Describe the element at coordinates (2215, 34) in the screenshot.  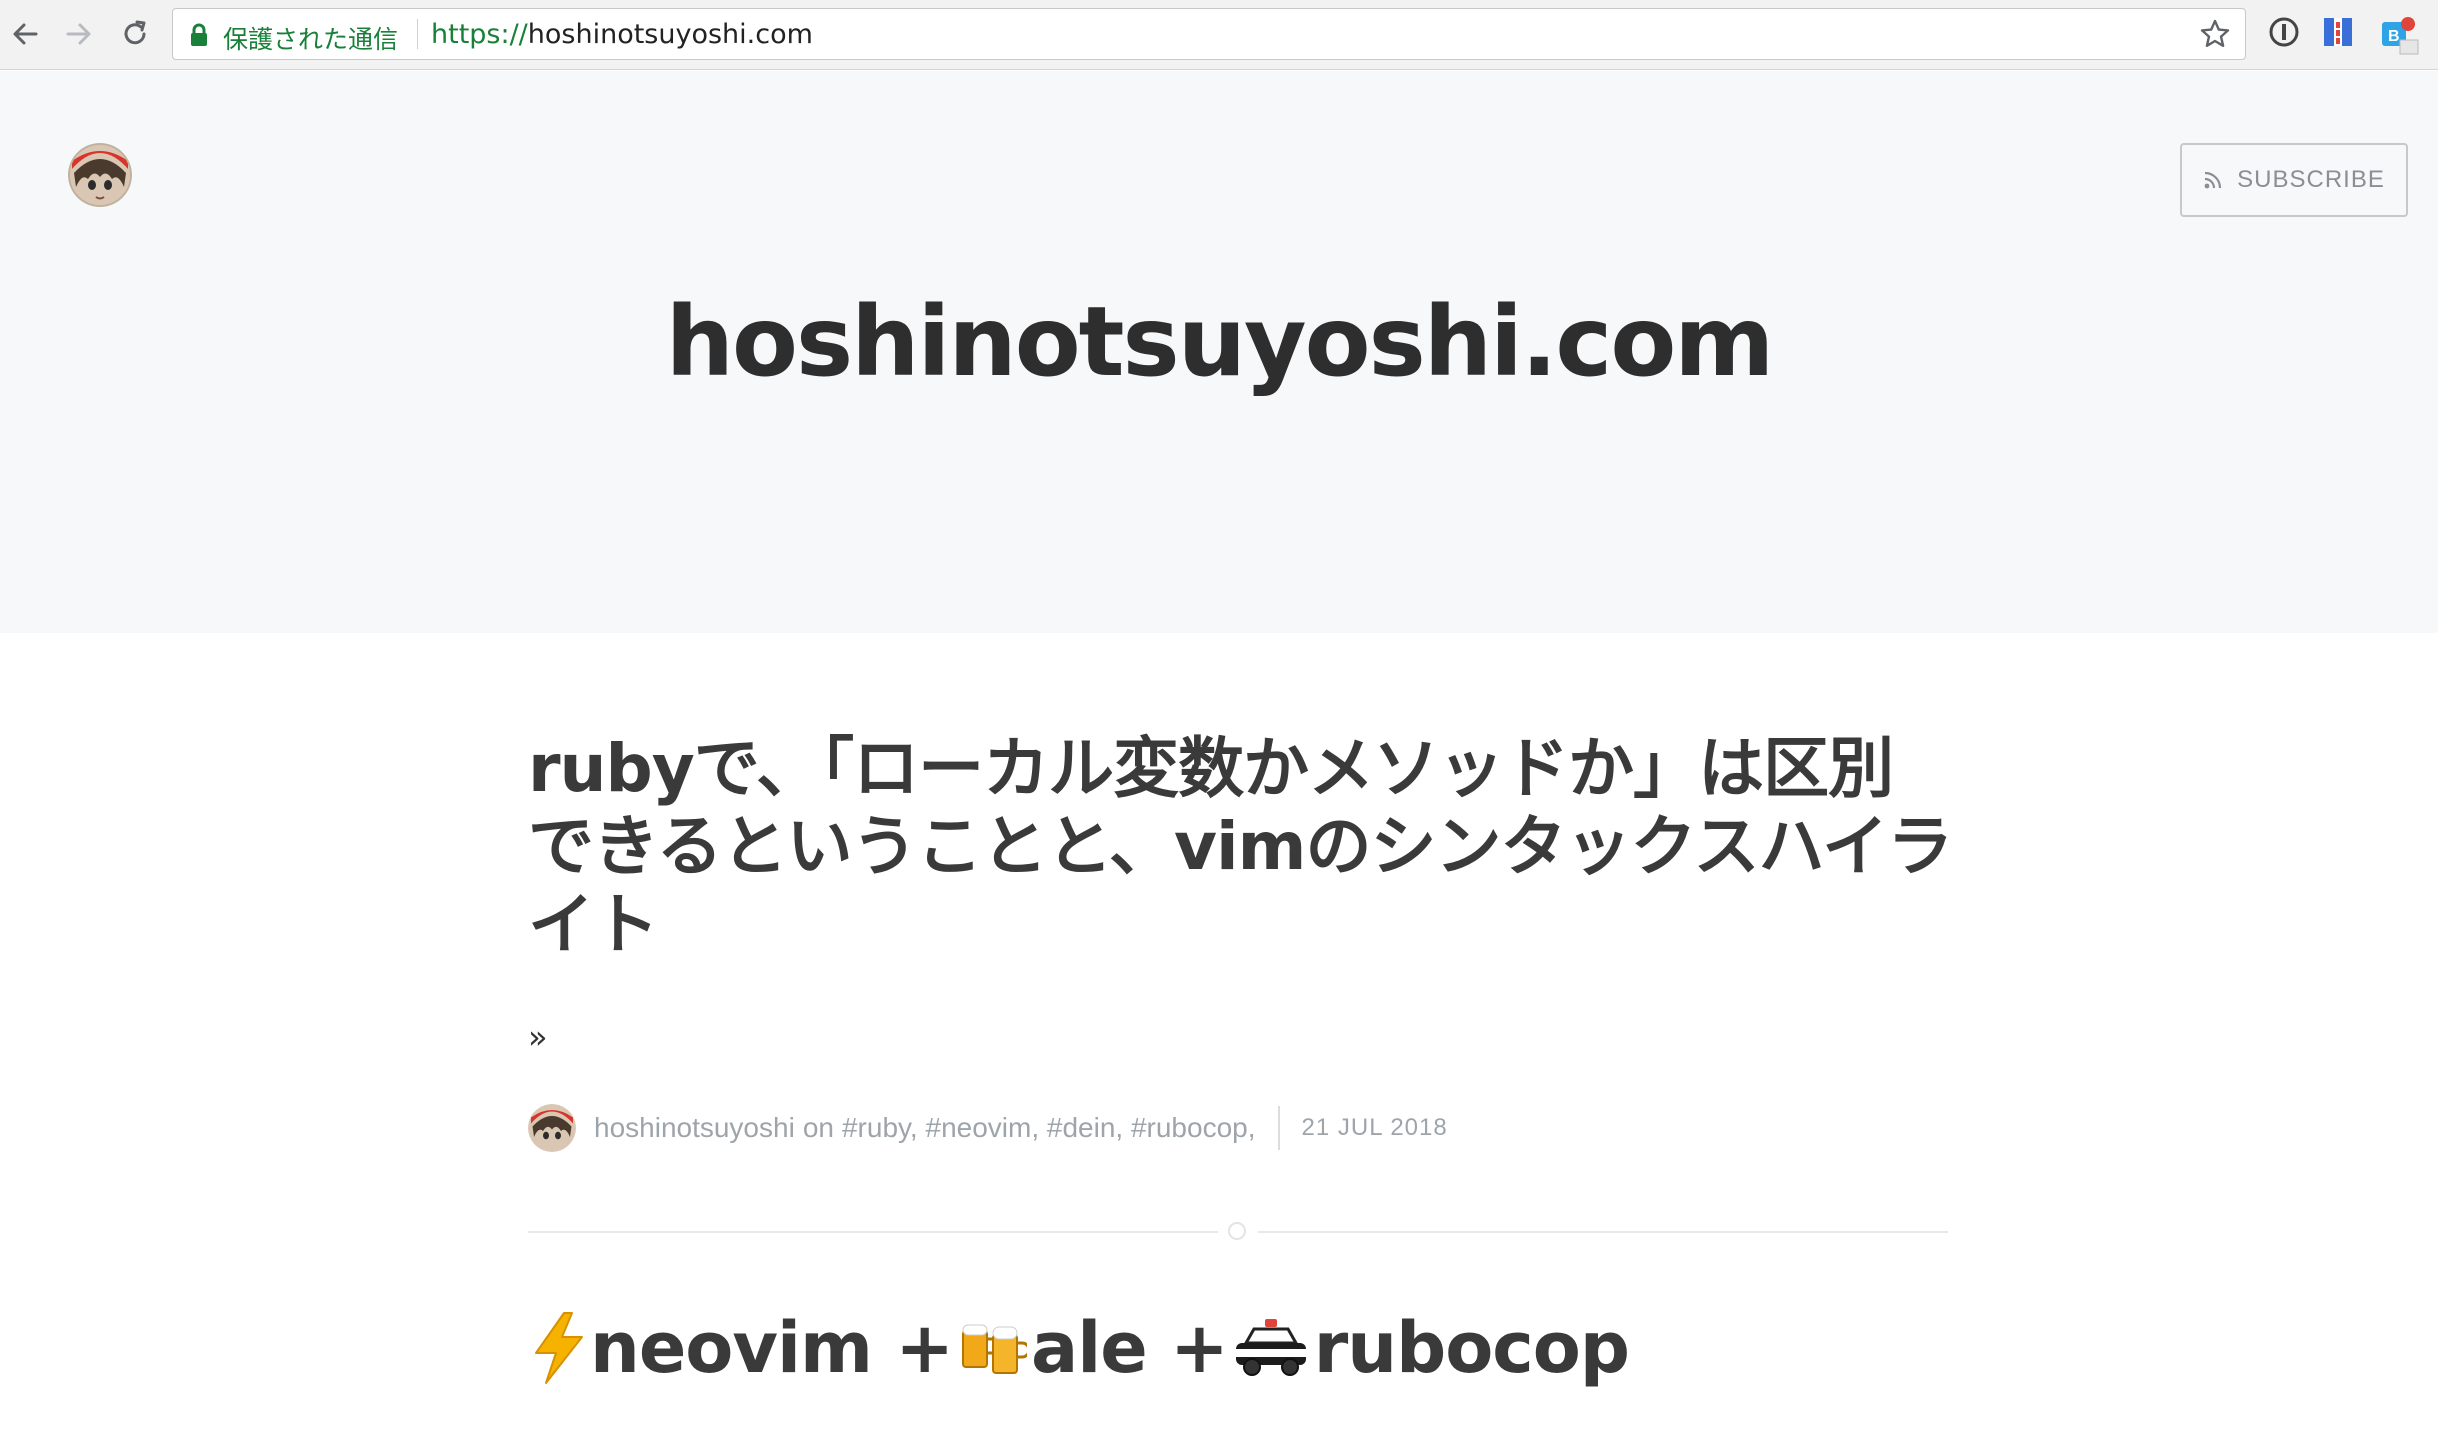
I see `star-icon` at that location.